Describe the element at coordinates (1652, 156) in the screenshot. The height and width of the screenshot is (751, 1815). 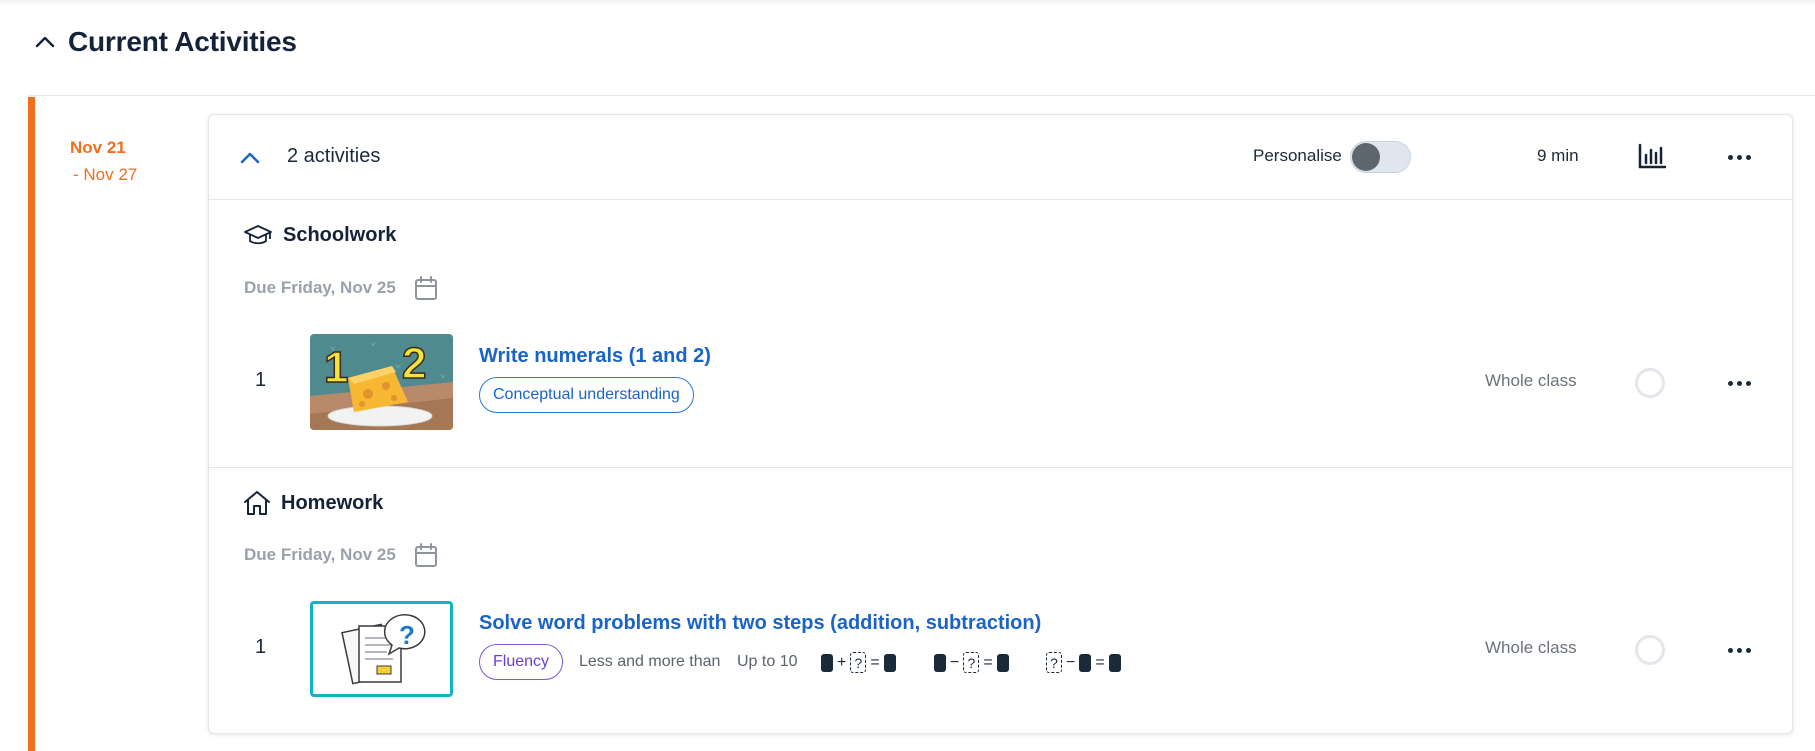
I see `bar-chart-icon` at that location.